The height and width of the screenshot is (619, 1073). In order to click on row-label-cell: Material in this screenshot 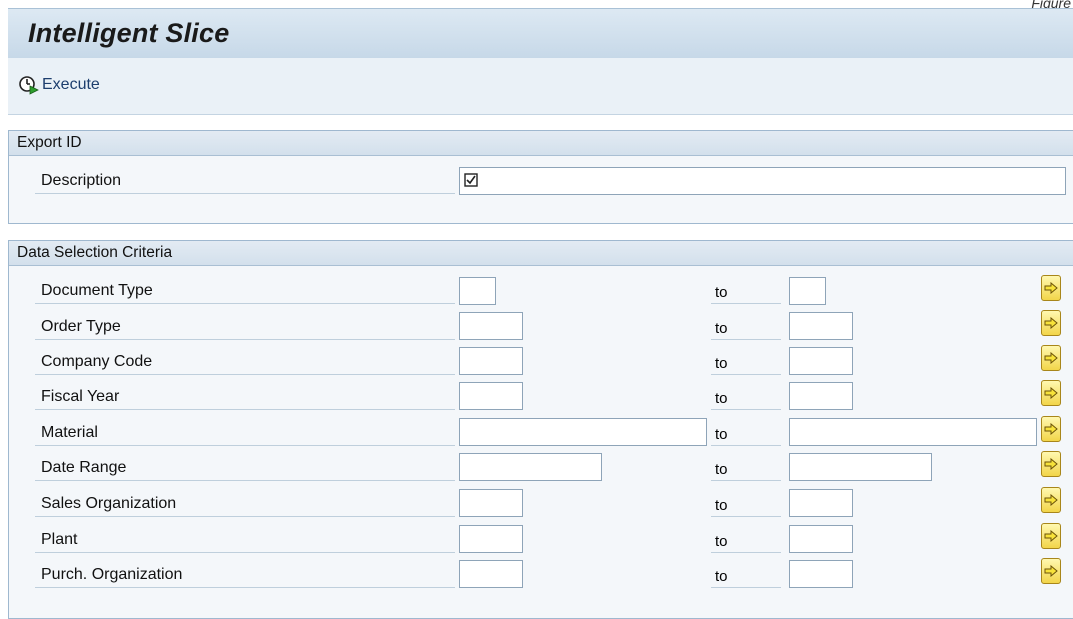, I will do `click(245, 433)`.